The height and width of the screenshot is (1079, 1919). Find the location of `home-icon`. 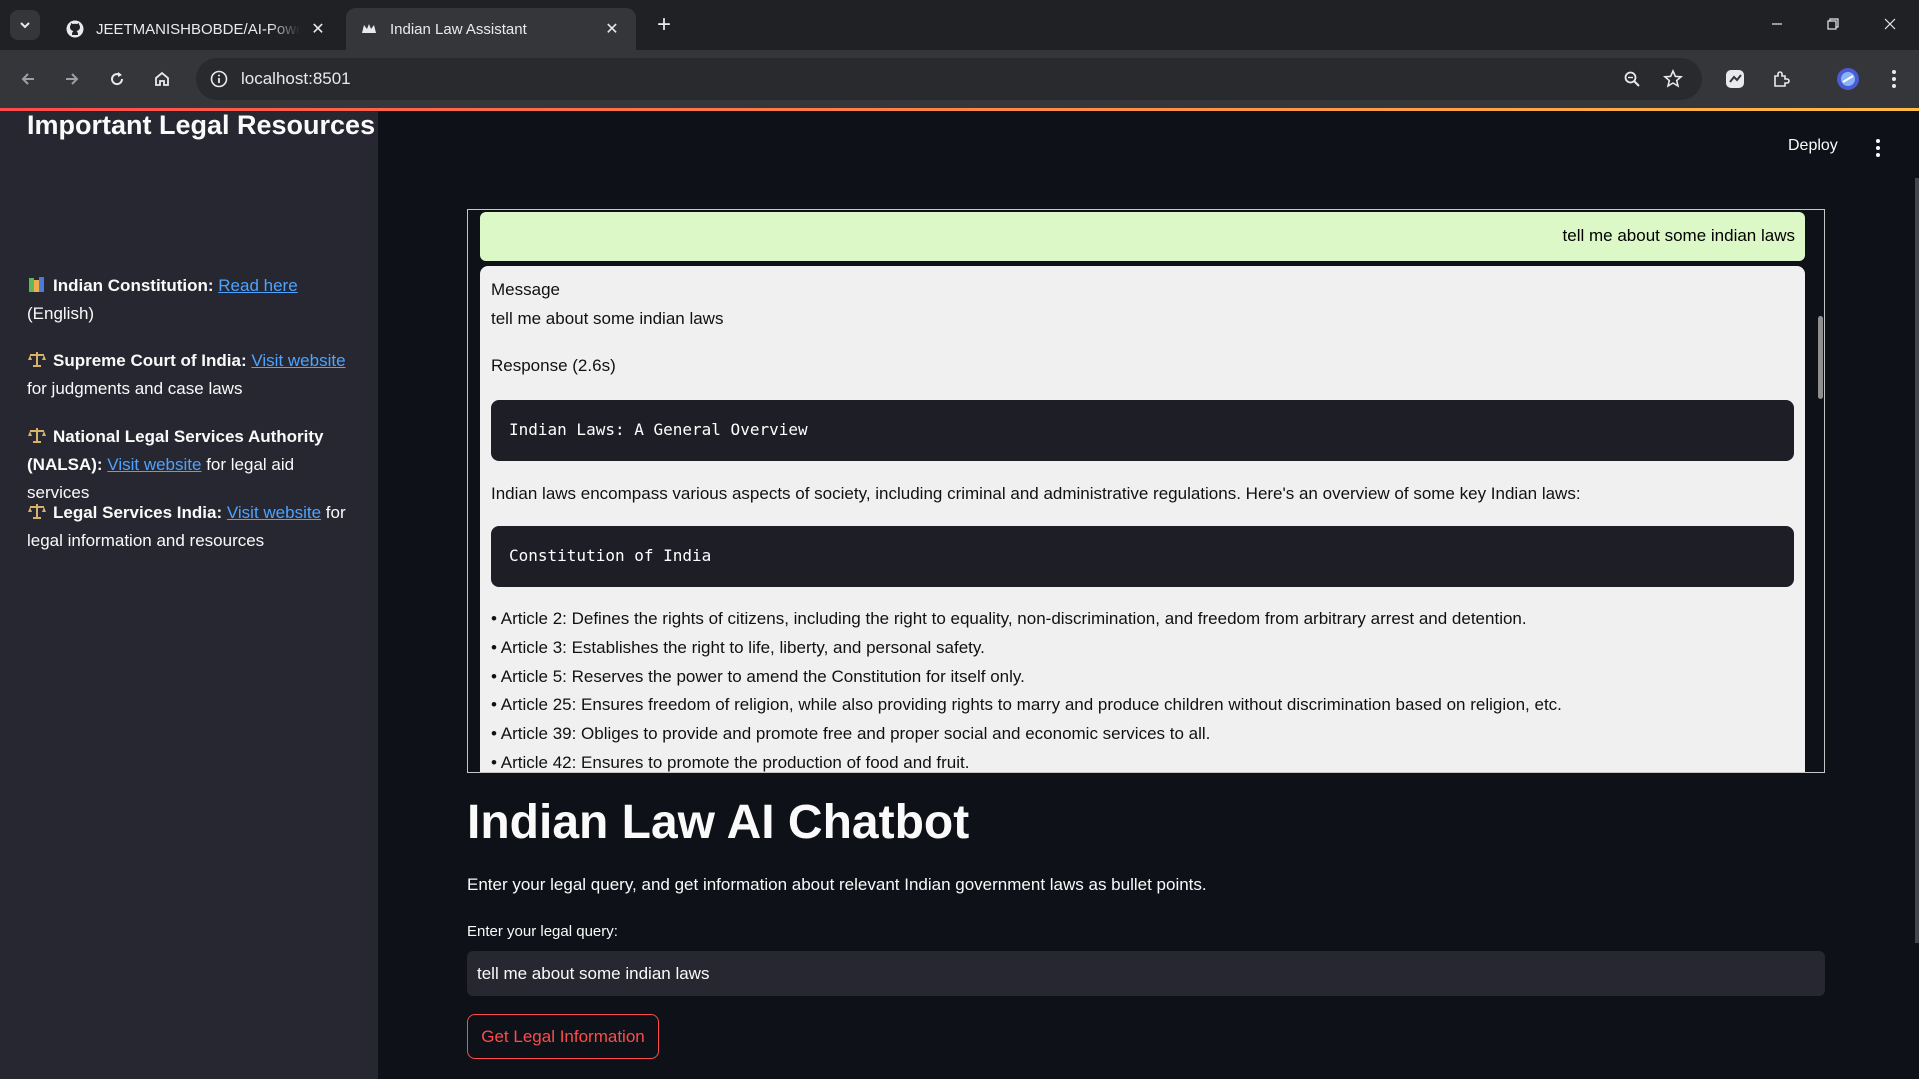

home-icon is located at coordinates (162, 79).